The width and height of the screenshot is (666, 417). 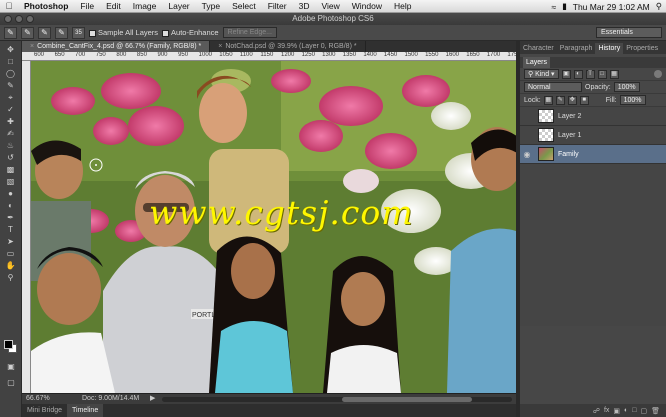 What do you see at coordinates (593, 116) in the screenshot?
I see `layer-row-layer-2: Layer 2` at bounding box center [593, 116].